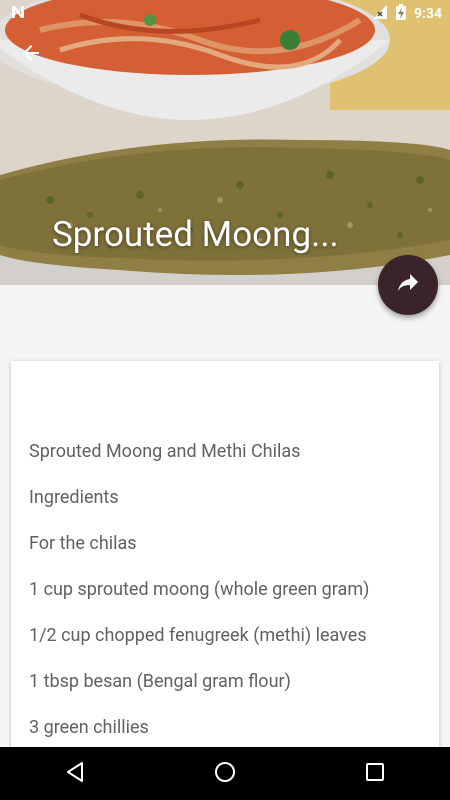  Describe the element at coordinates (380, 14) in the screenshot. I see `signal-no-data-icon` at that location.